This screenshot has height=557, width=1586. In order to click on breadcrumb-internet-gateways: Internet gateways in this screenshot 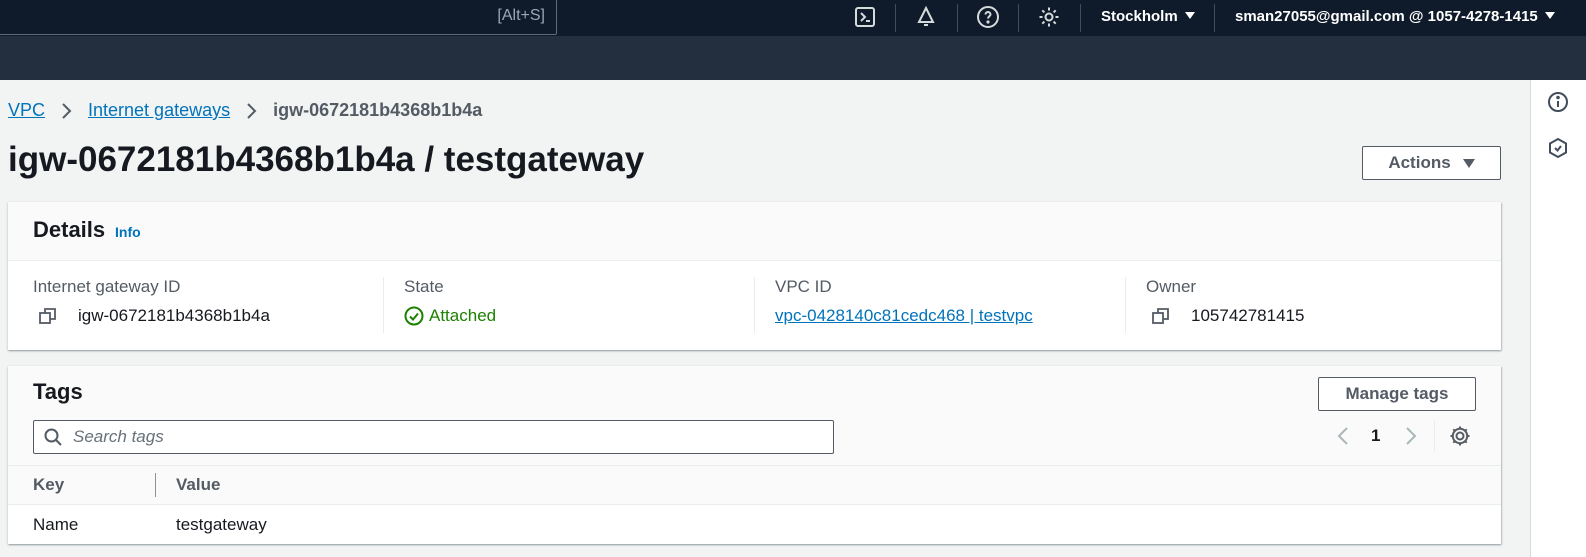, I will do `click(159, 110)`.